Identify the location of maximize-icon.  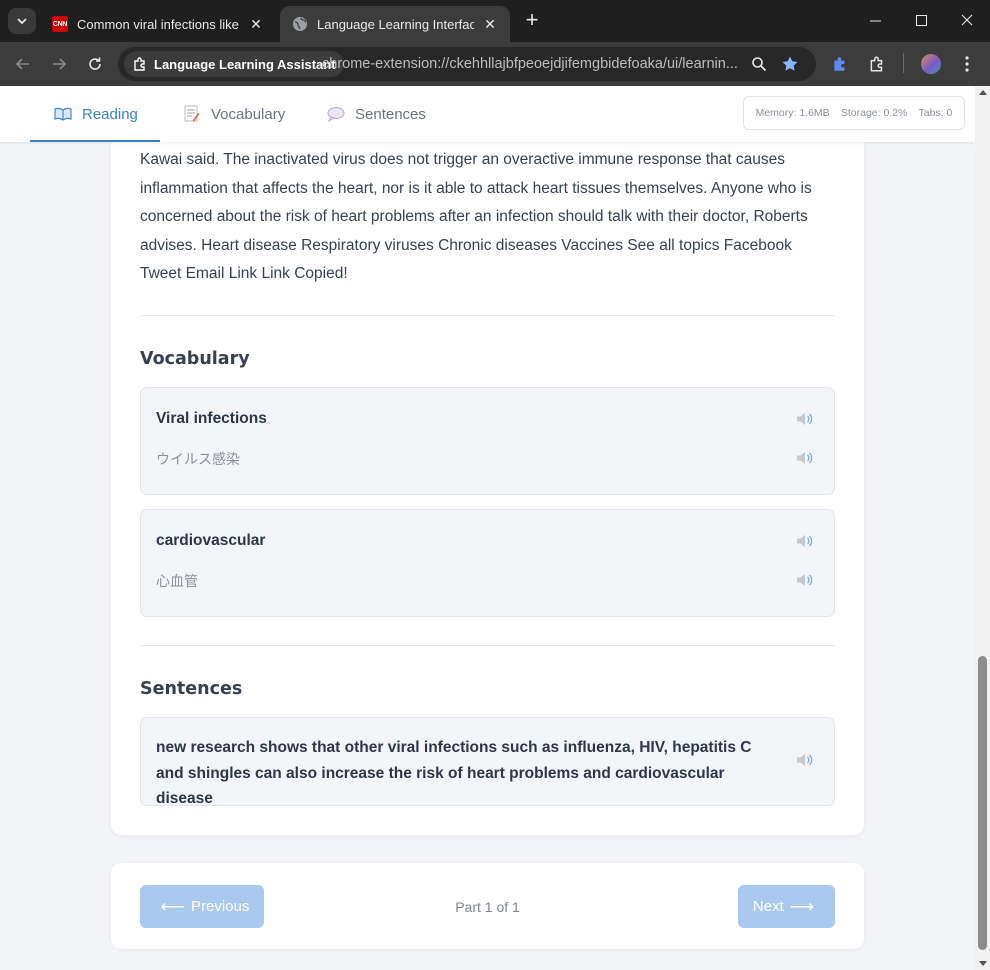
(921, 20).